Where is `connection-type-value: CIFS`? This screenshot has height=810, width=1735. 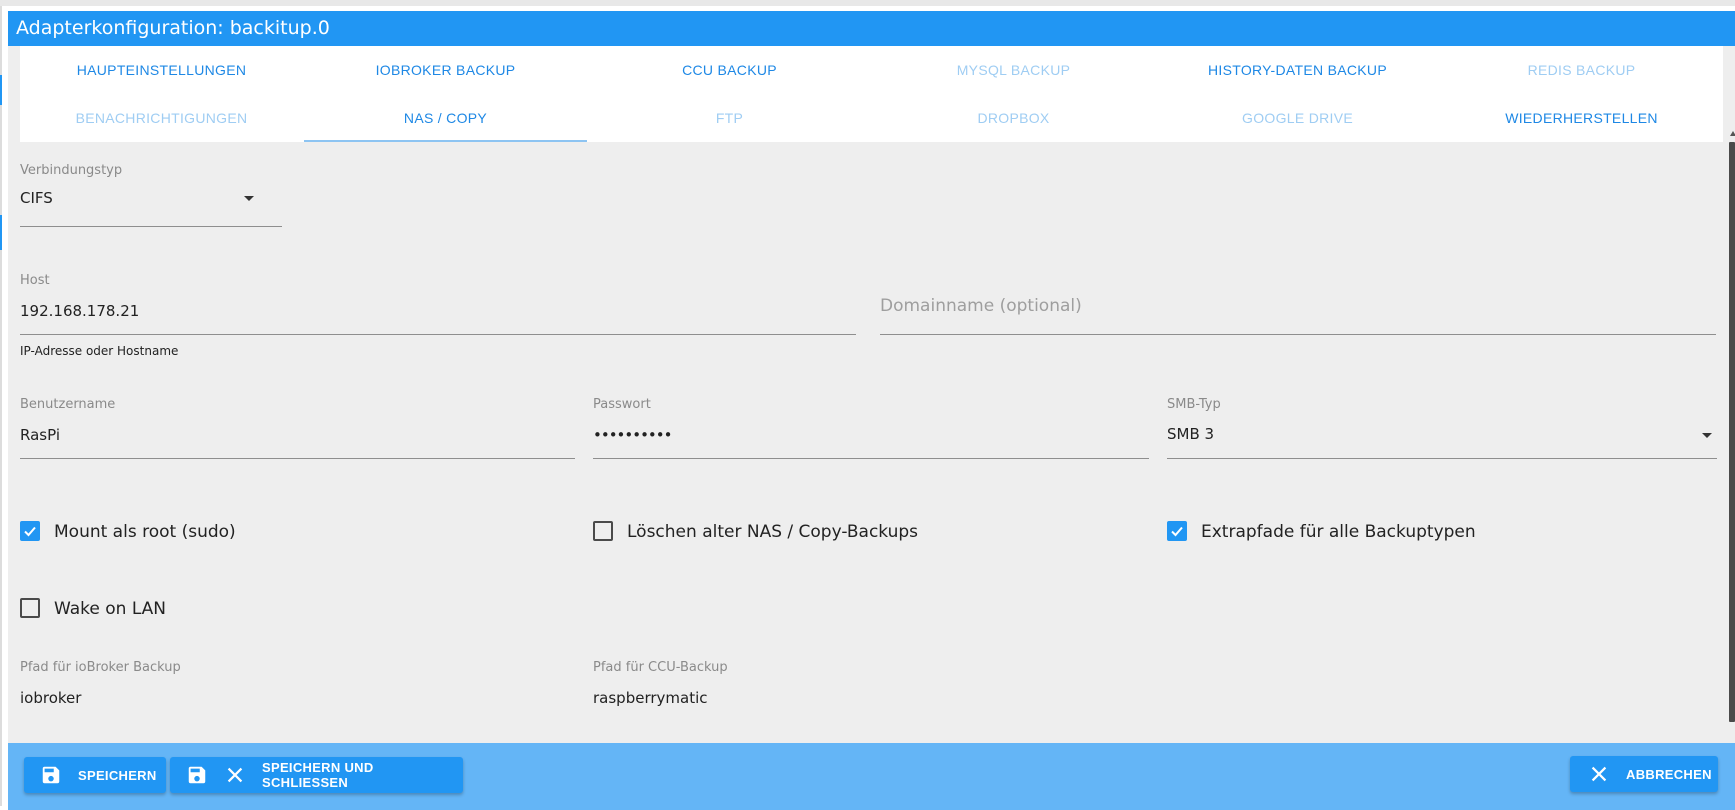
connection-type-value: CIFS is located at coordinates (36, 198).